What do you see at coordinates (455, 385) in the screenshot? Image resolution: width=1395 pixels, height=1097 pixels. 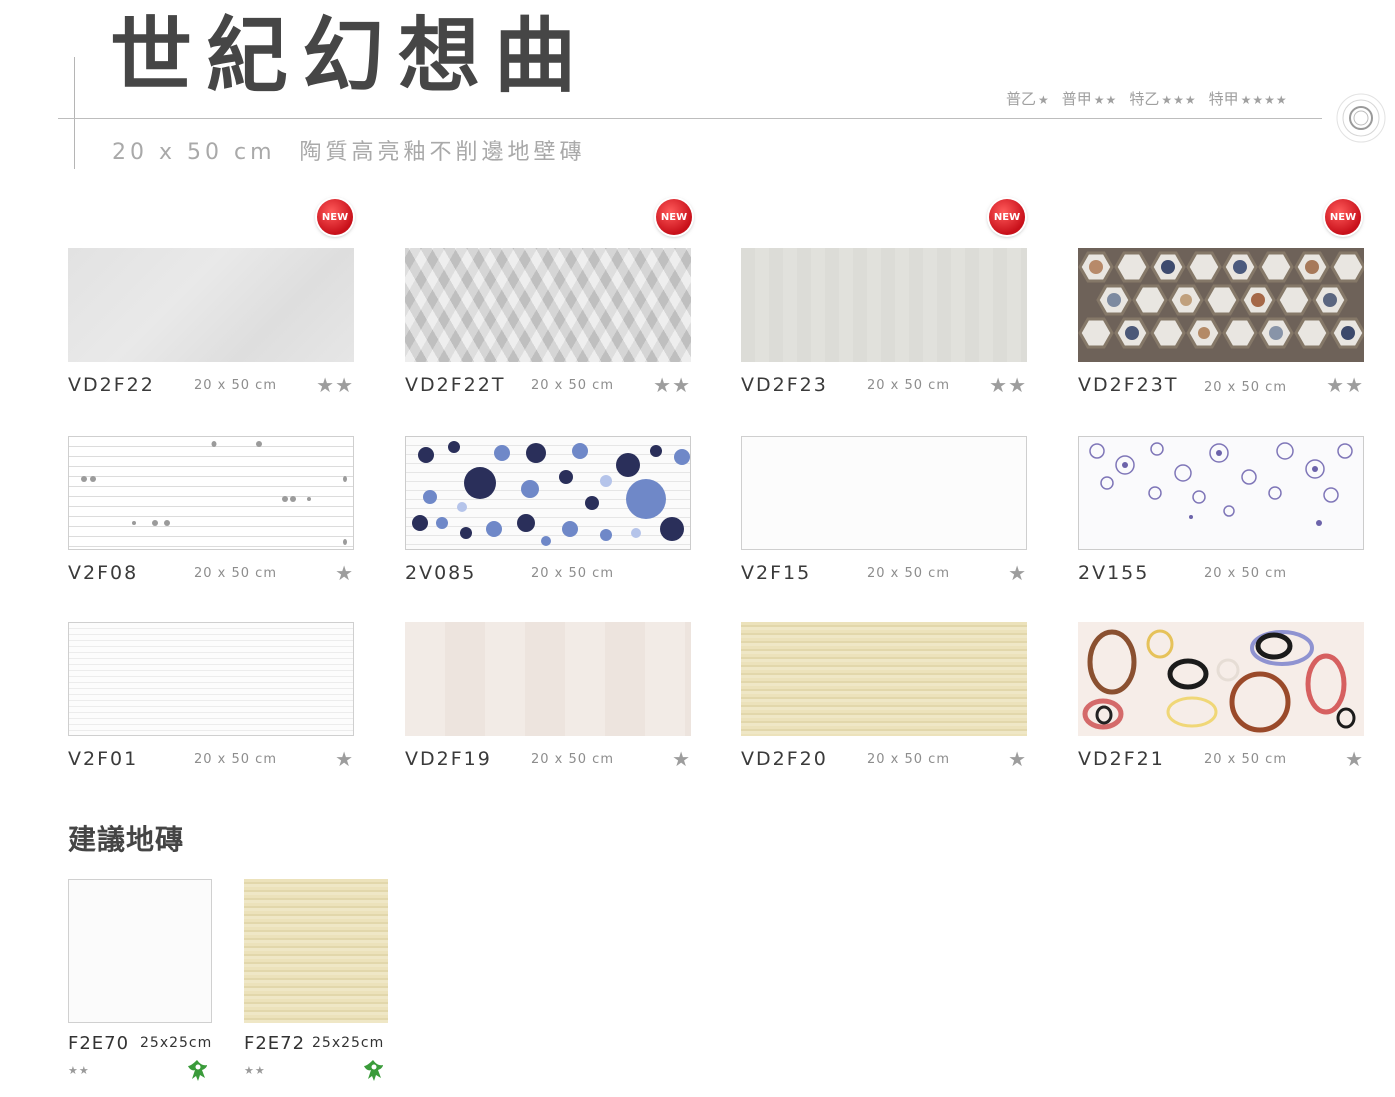 I see `tile-code: VD2F22T` at bounding box center [455, 385].